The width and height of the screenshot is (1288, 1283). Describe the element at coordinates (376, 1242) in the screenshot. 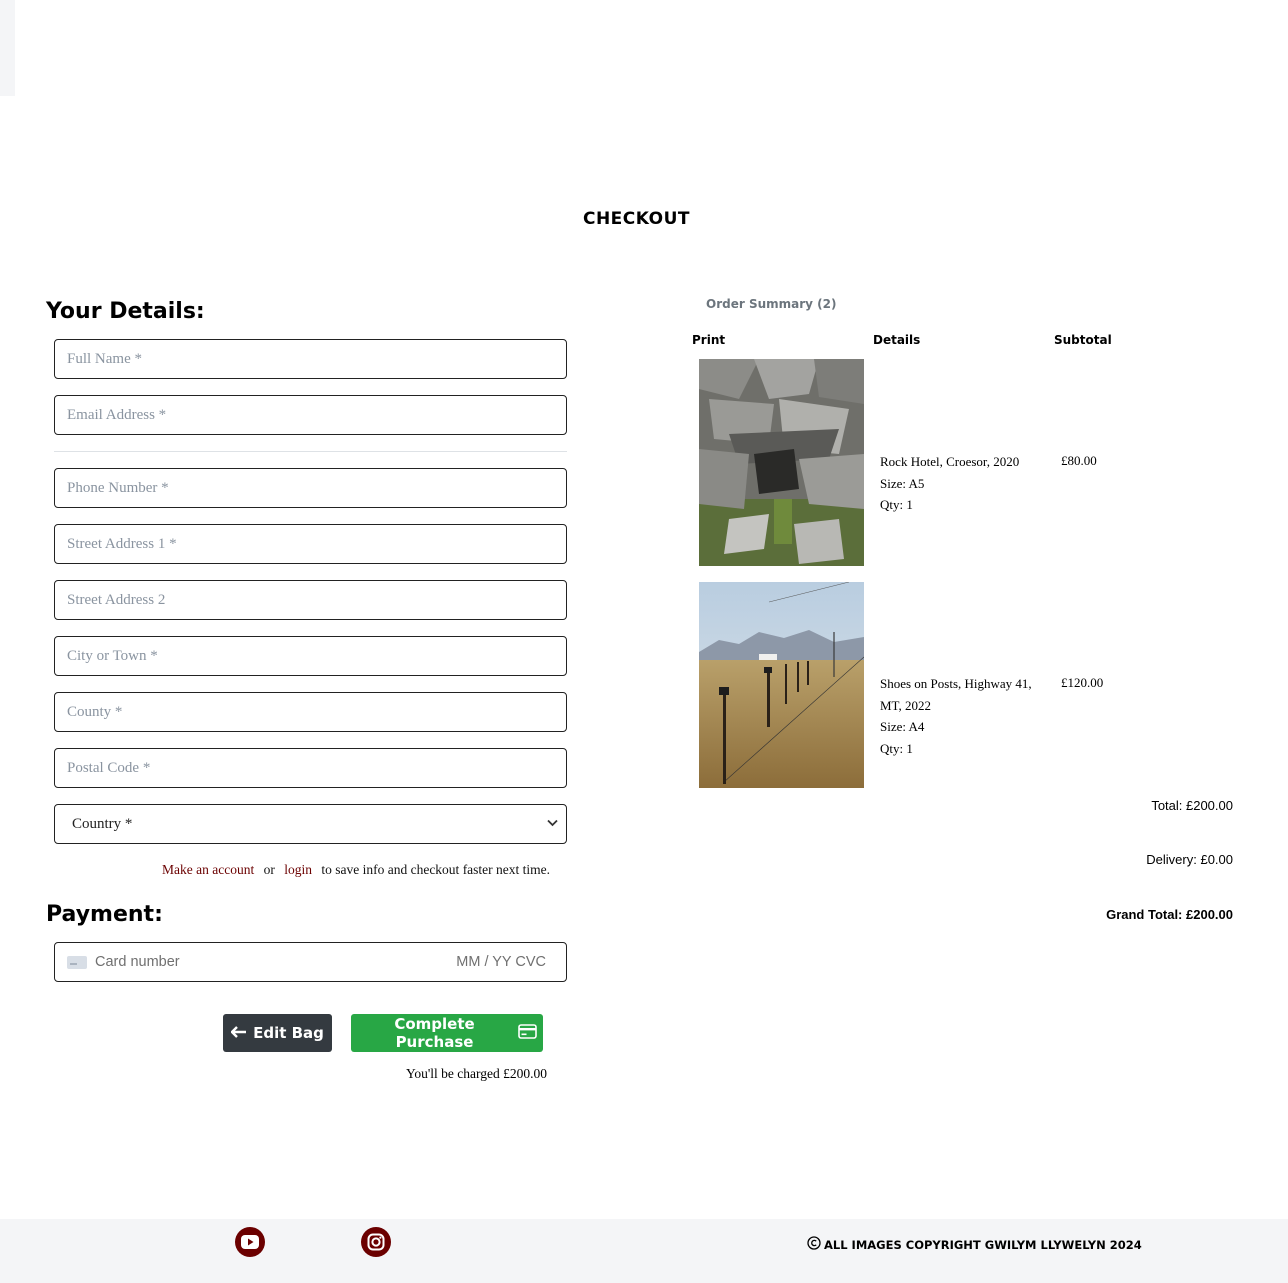

I see `instagram-icon` at that location.